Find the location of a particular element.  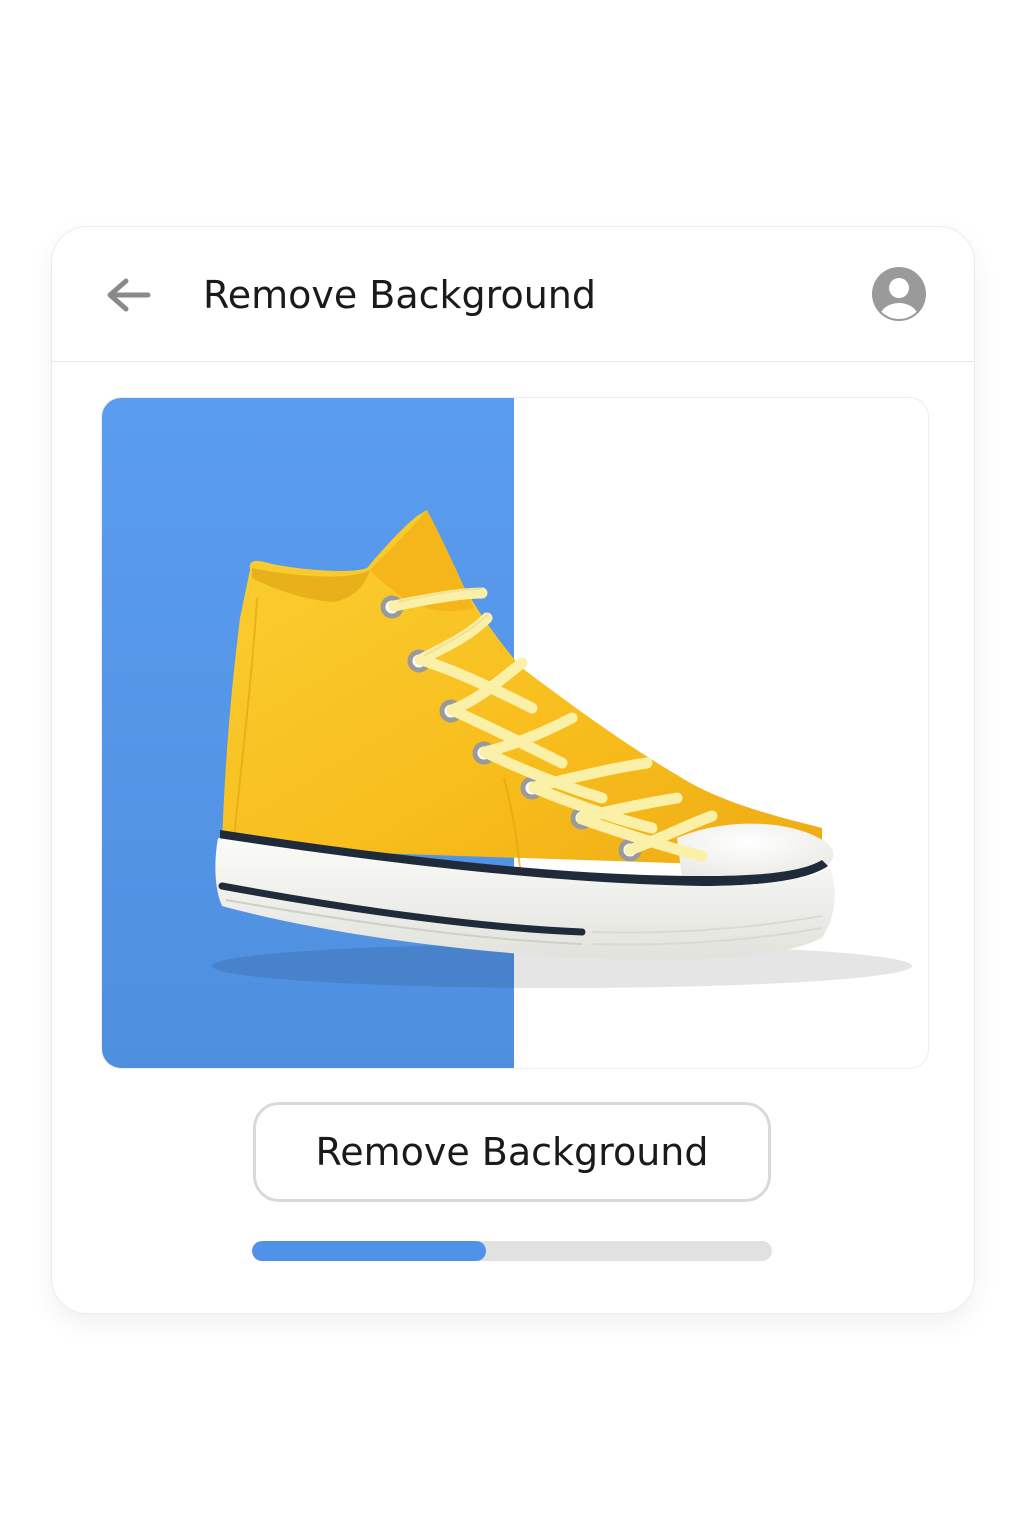

account-circle-icon is located at coordinates (899, 294).